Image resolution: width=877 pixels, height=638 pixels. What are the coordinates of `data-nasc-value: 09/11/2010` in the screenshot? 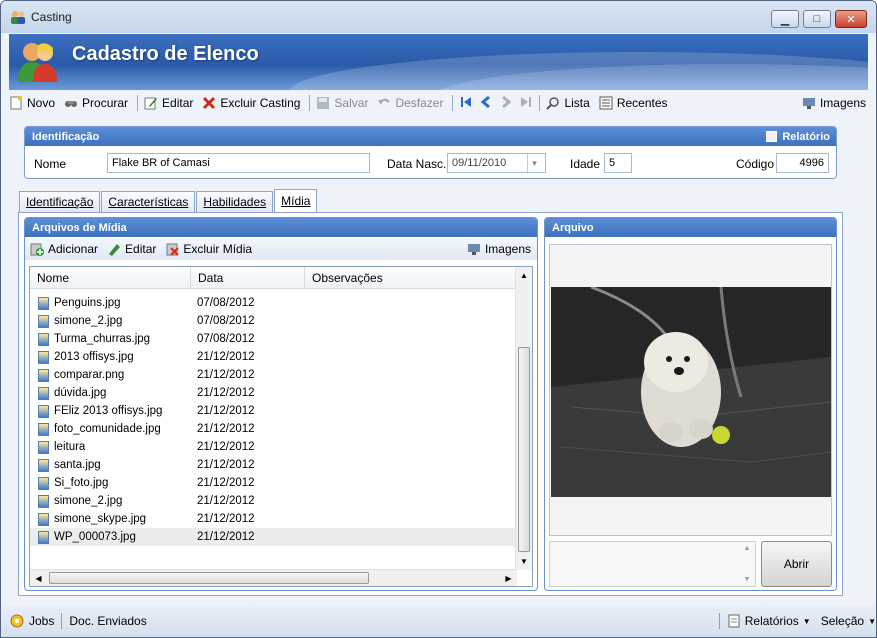 It's located at (479, 163).